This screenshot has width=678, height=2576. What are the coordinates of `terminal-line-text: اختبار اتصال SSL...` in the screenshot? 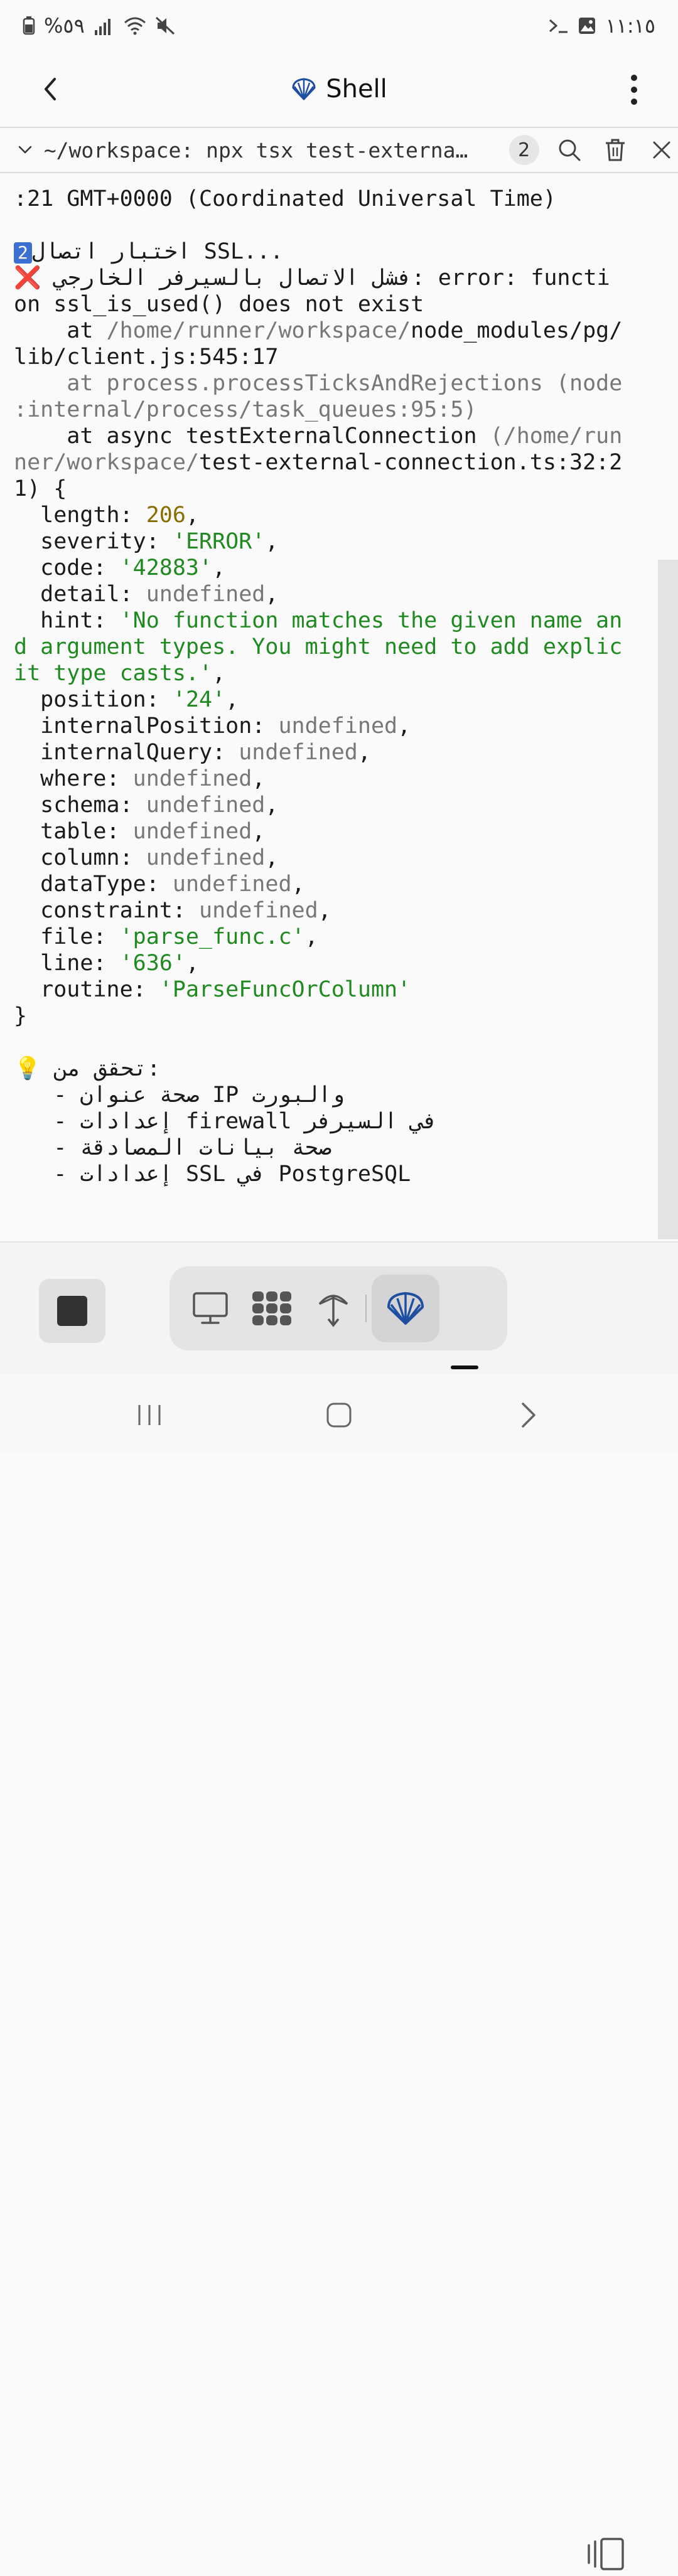 It's located at (157, 252).